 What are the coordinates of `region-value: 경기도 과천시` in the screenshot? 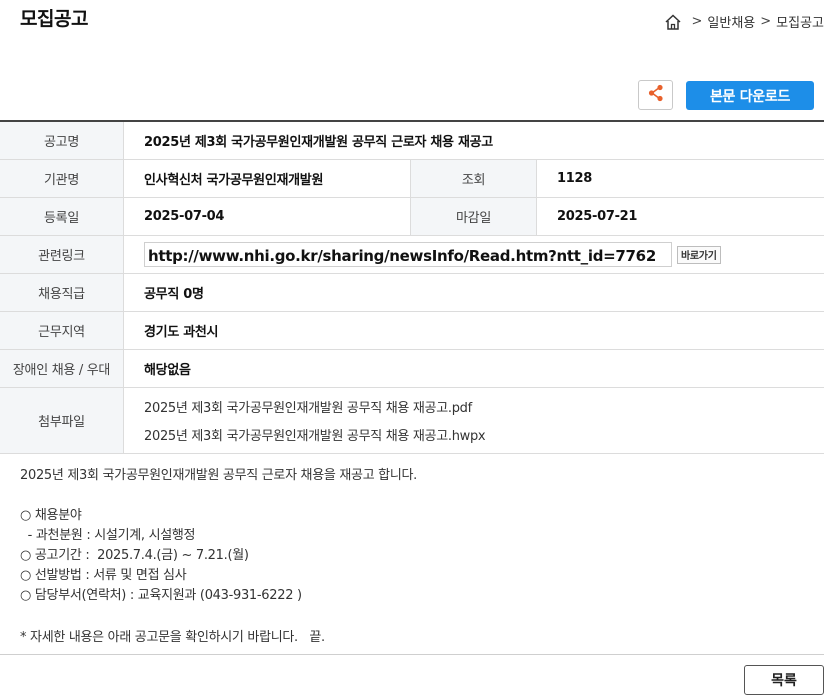 It's located at (181, 332).